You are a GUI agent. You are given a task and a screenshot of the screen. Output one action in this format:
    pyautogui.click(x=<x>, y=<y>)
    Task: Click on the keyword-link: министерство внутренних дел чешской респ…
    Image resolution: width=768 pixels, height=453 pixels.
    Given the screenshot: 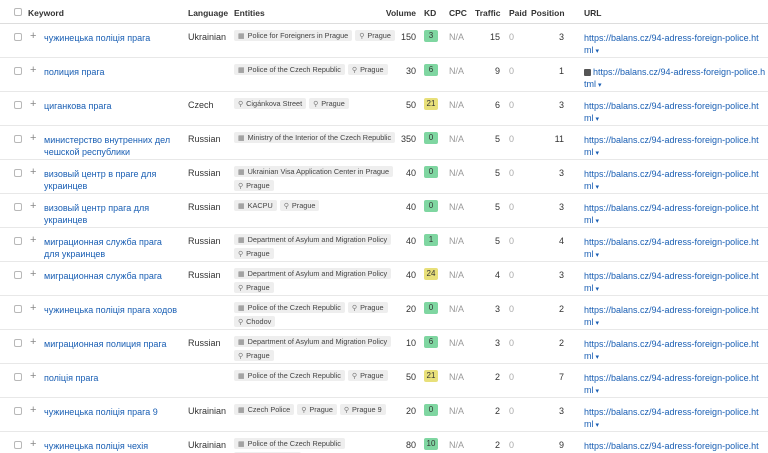 What is the action you would take?
    pyautogui.click(x=111, y=146)
    